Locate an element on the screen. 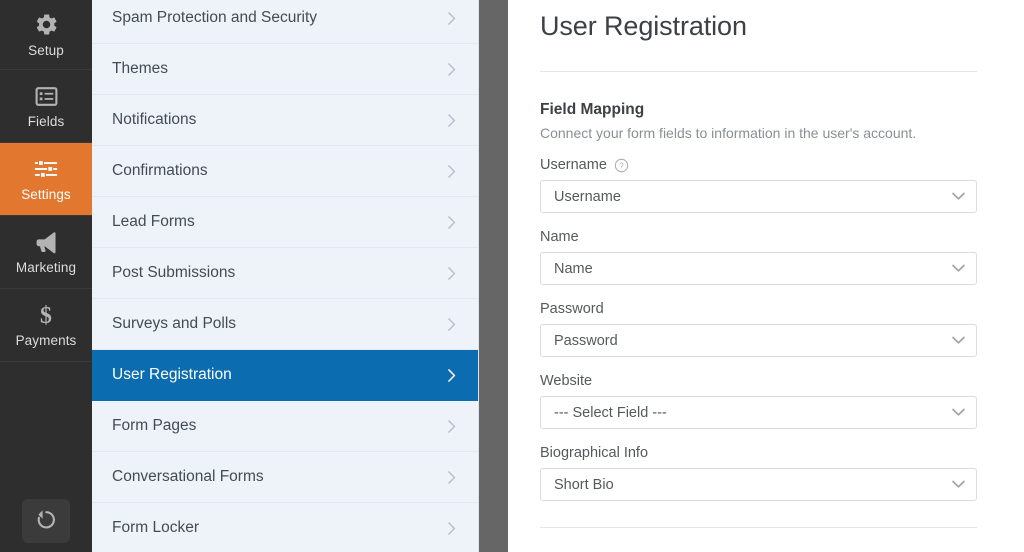  menu-item-post-submissions: Post Submissions is located at coordinates (285, 273).